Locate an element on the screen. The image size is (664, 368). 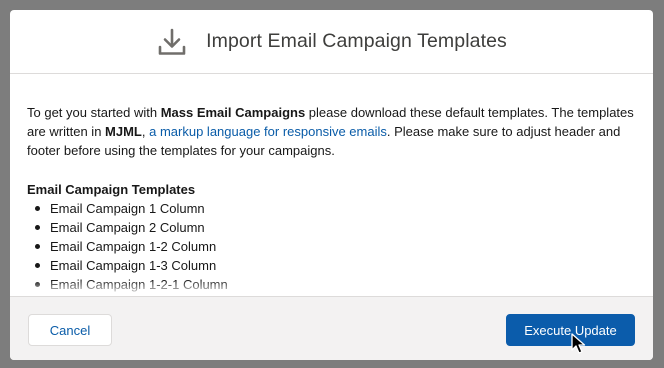
download-icon is located at coordinates (172, 42).